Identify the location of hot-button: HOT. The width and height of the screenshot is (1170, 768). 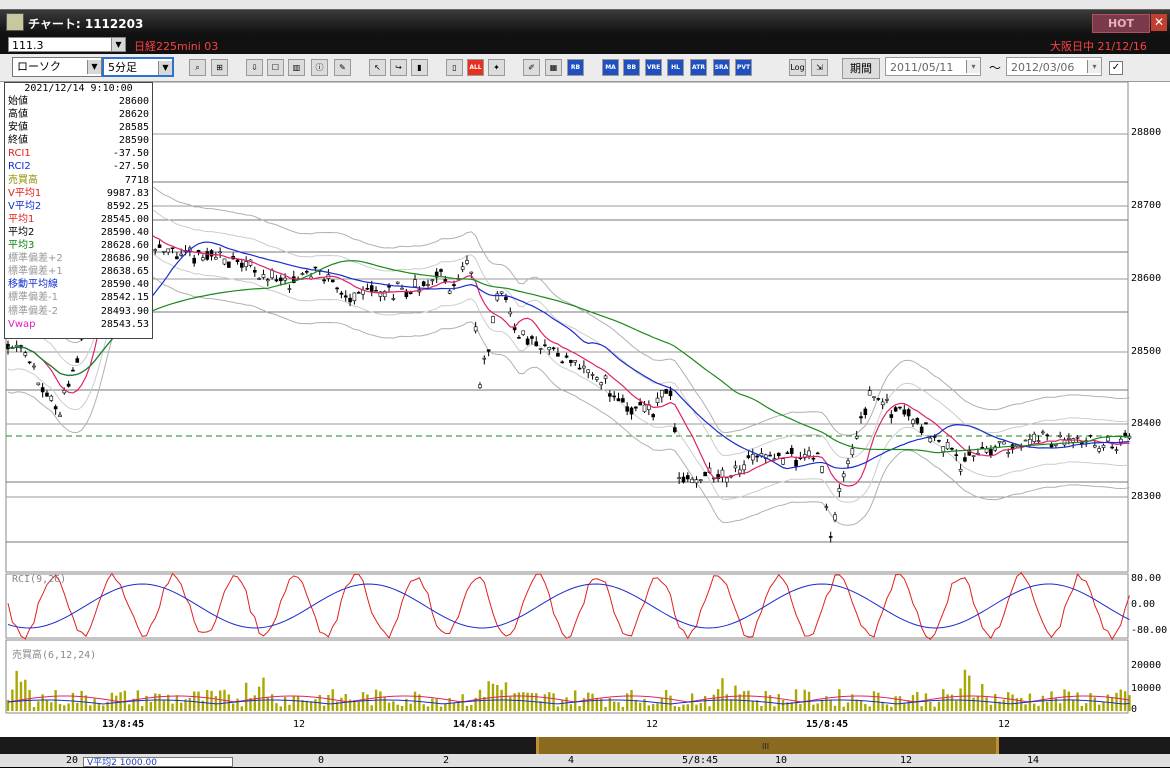
(1121, 23).